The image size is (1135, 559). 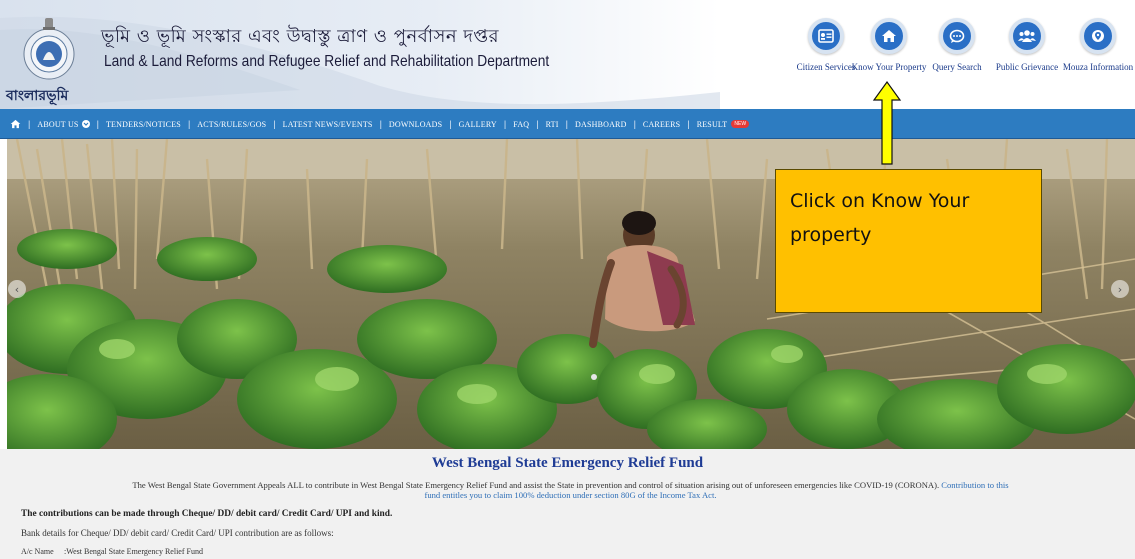 I want to click on location-icon, so click(x=1098, y=36).